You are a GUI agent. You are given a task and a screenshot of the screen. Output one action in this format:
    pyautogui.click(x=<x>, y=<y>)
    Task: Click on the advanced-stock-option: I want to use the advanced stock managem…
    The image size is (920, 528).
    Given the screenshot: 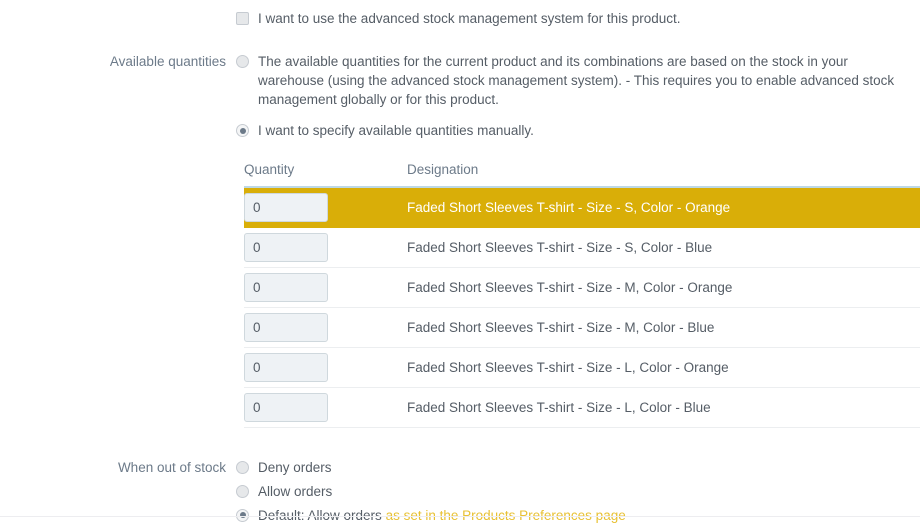 What is the action you would take?
    pyautogui.click(x=578, y=18)
    